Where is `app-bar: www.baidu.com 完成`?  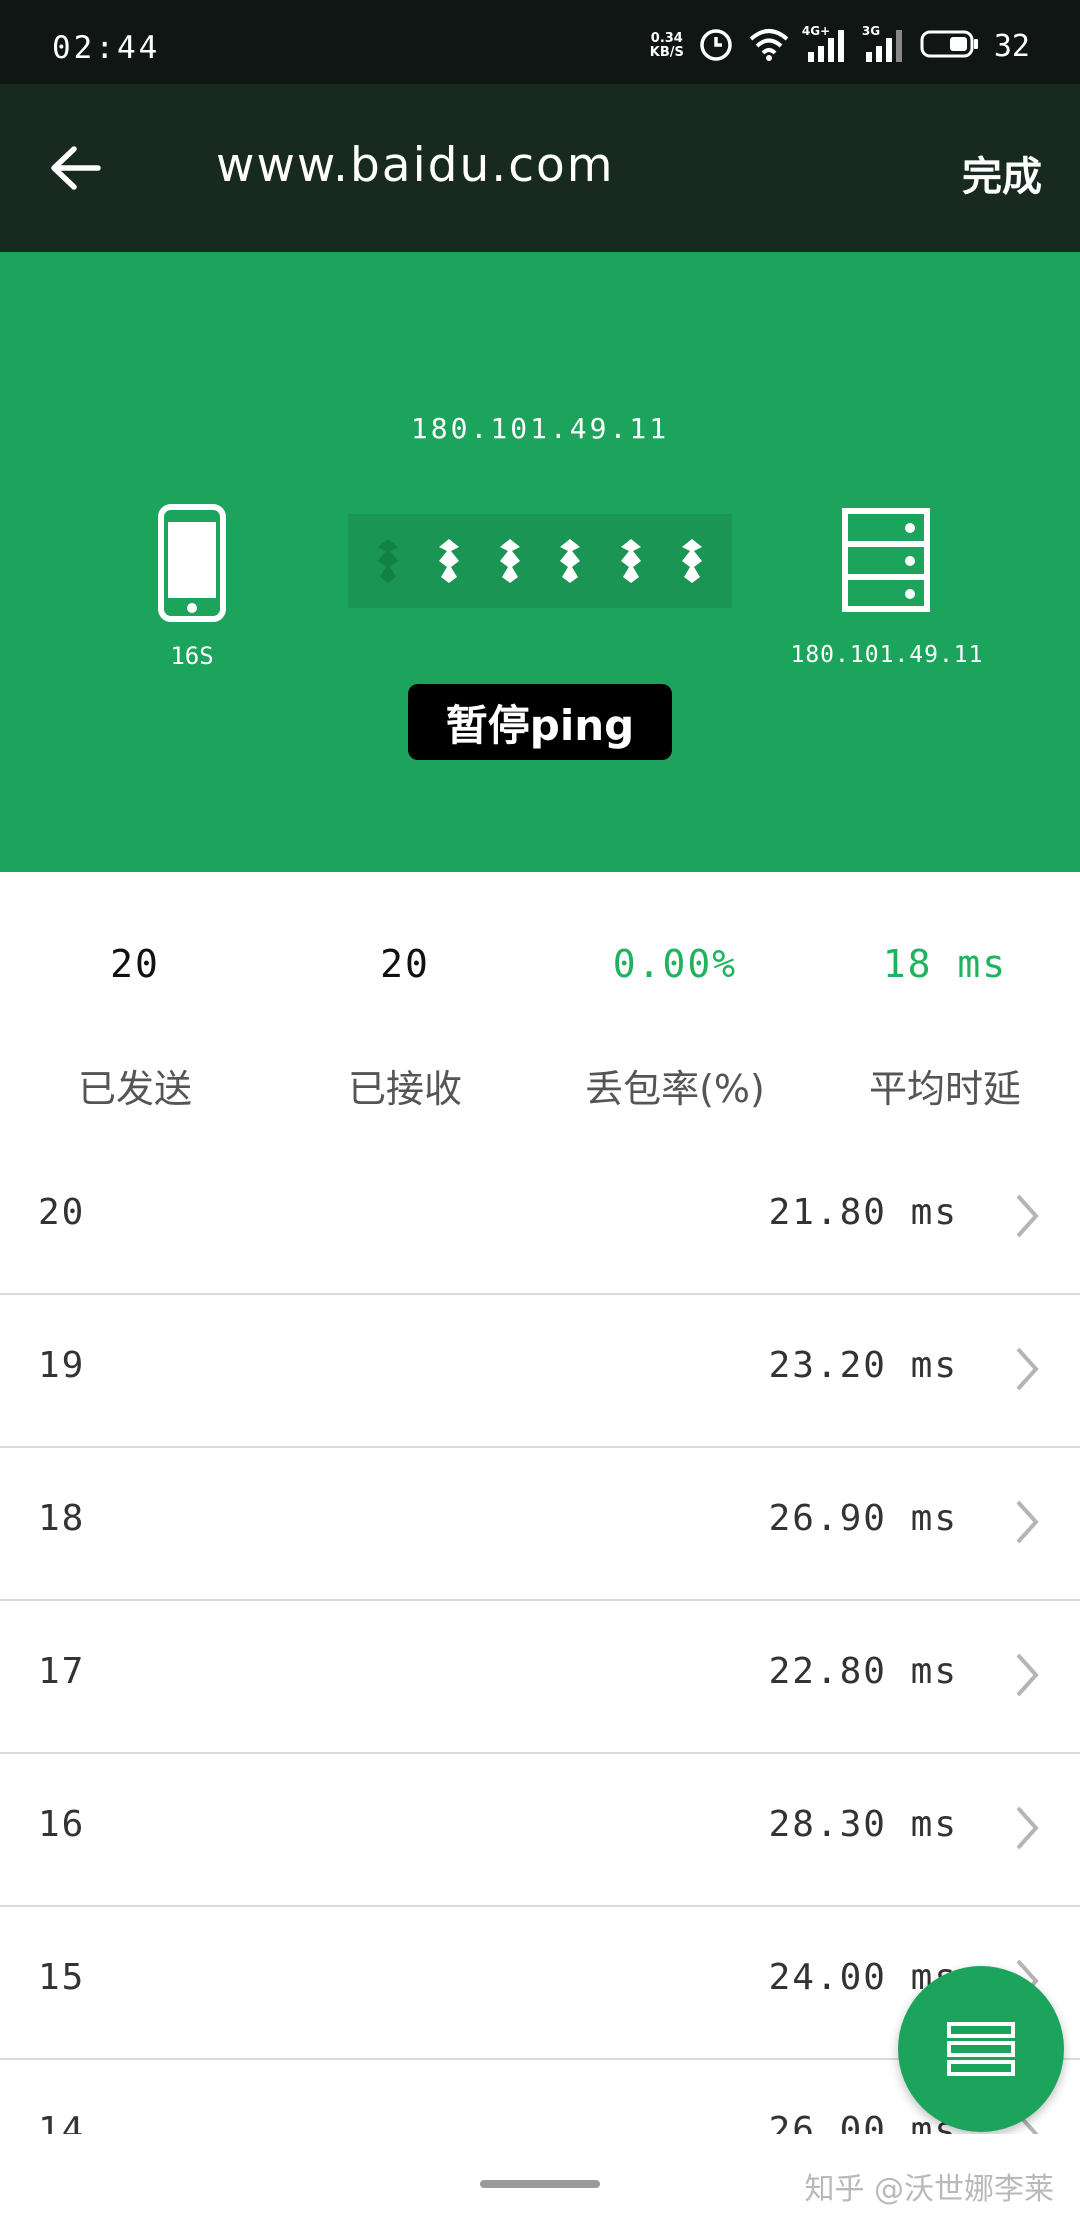 app-bar: www.baidu.com 完成 is located at coordinates (540, 168).